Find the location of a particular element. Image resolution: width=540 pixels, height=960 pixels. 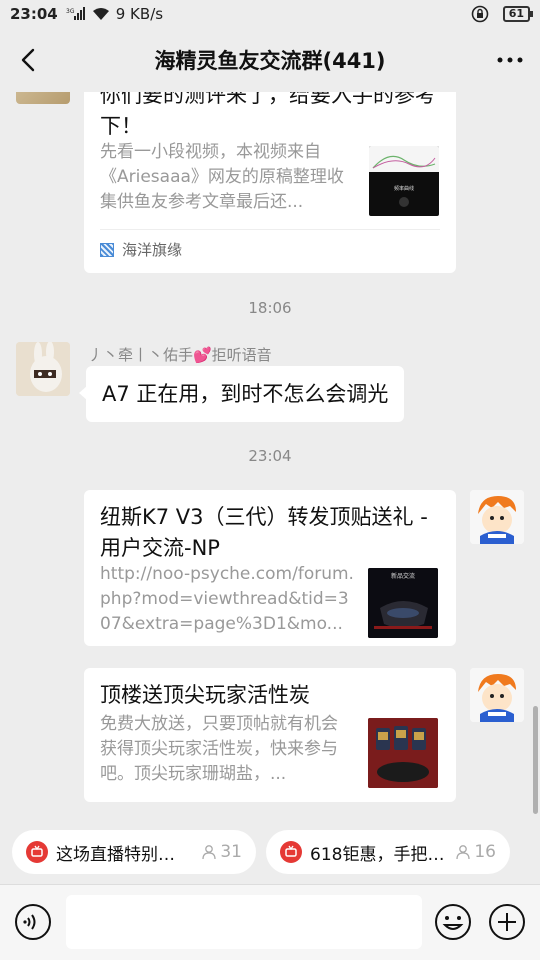

timestamp: 18:06 is located at coordinates (270, 308).